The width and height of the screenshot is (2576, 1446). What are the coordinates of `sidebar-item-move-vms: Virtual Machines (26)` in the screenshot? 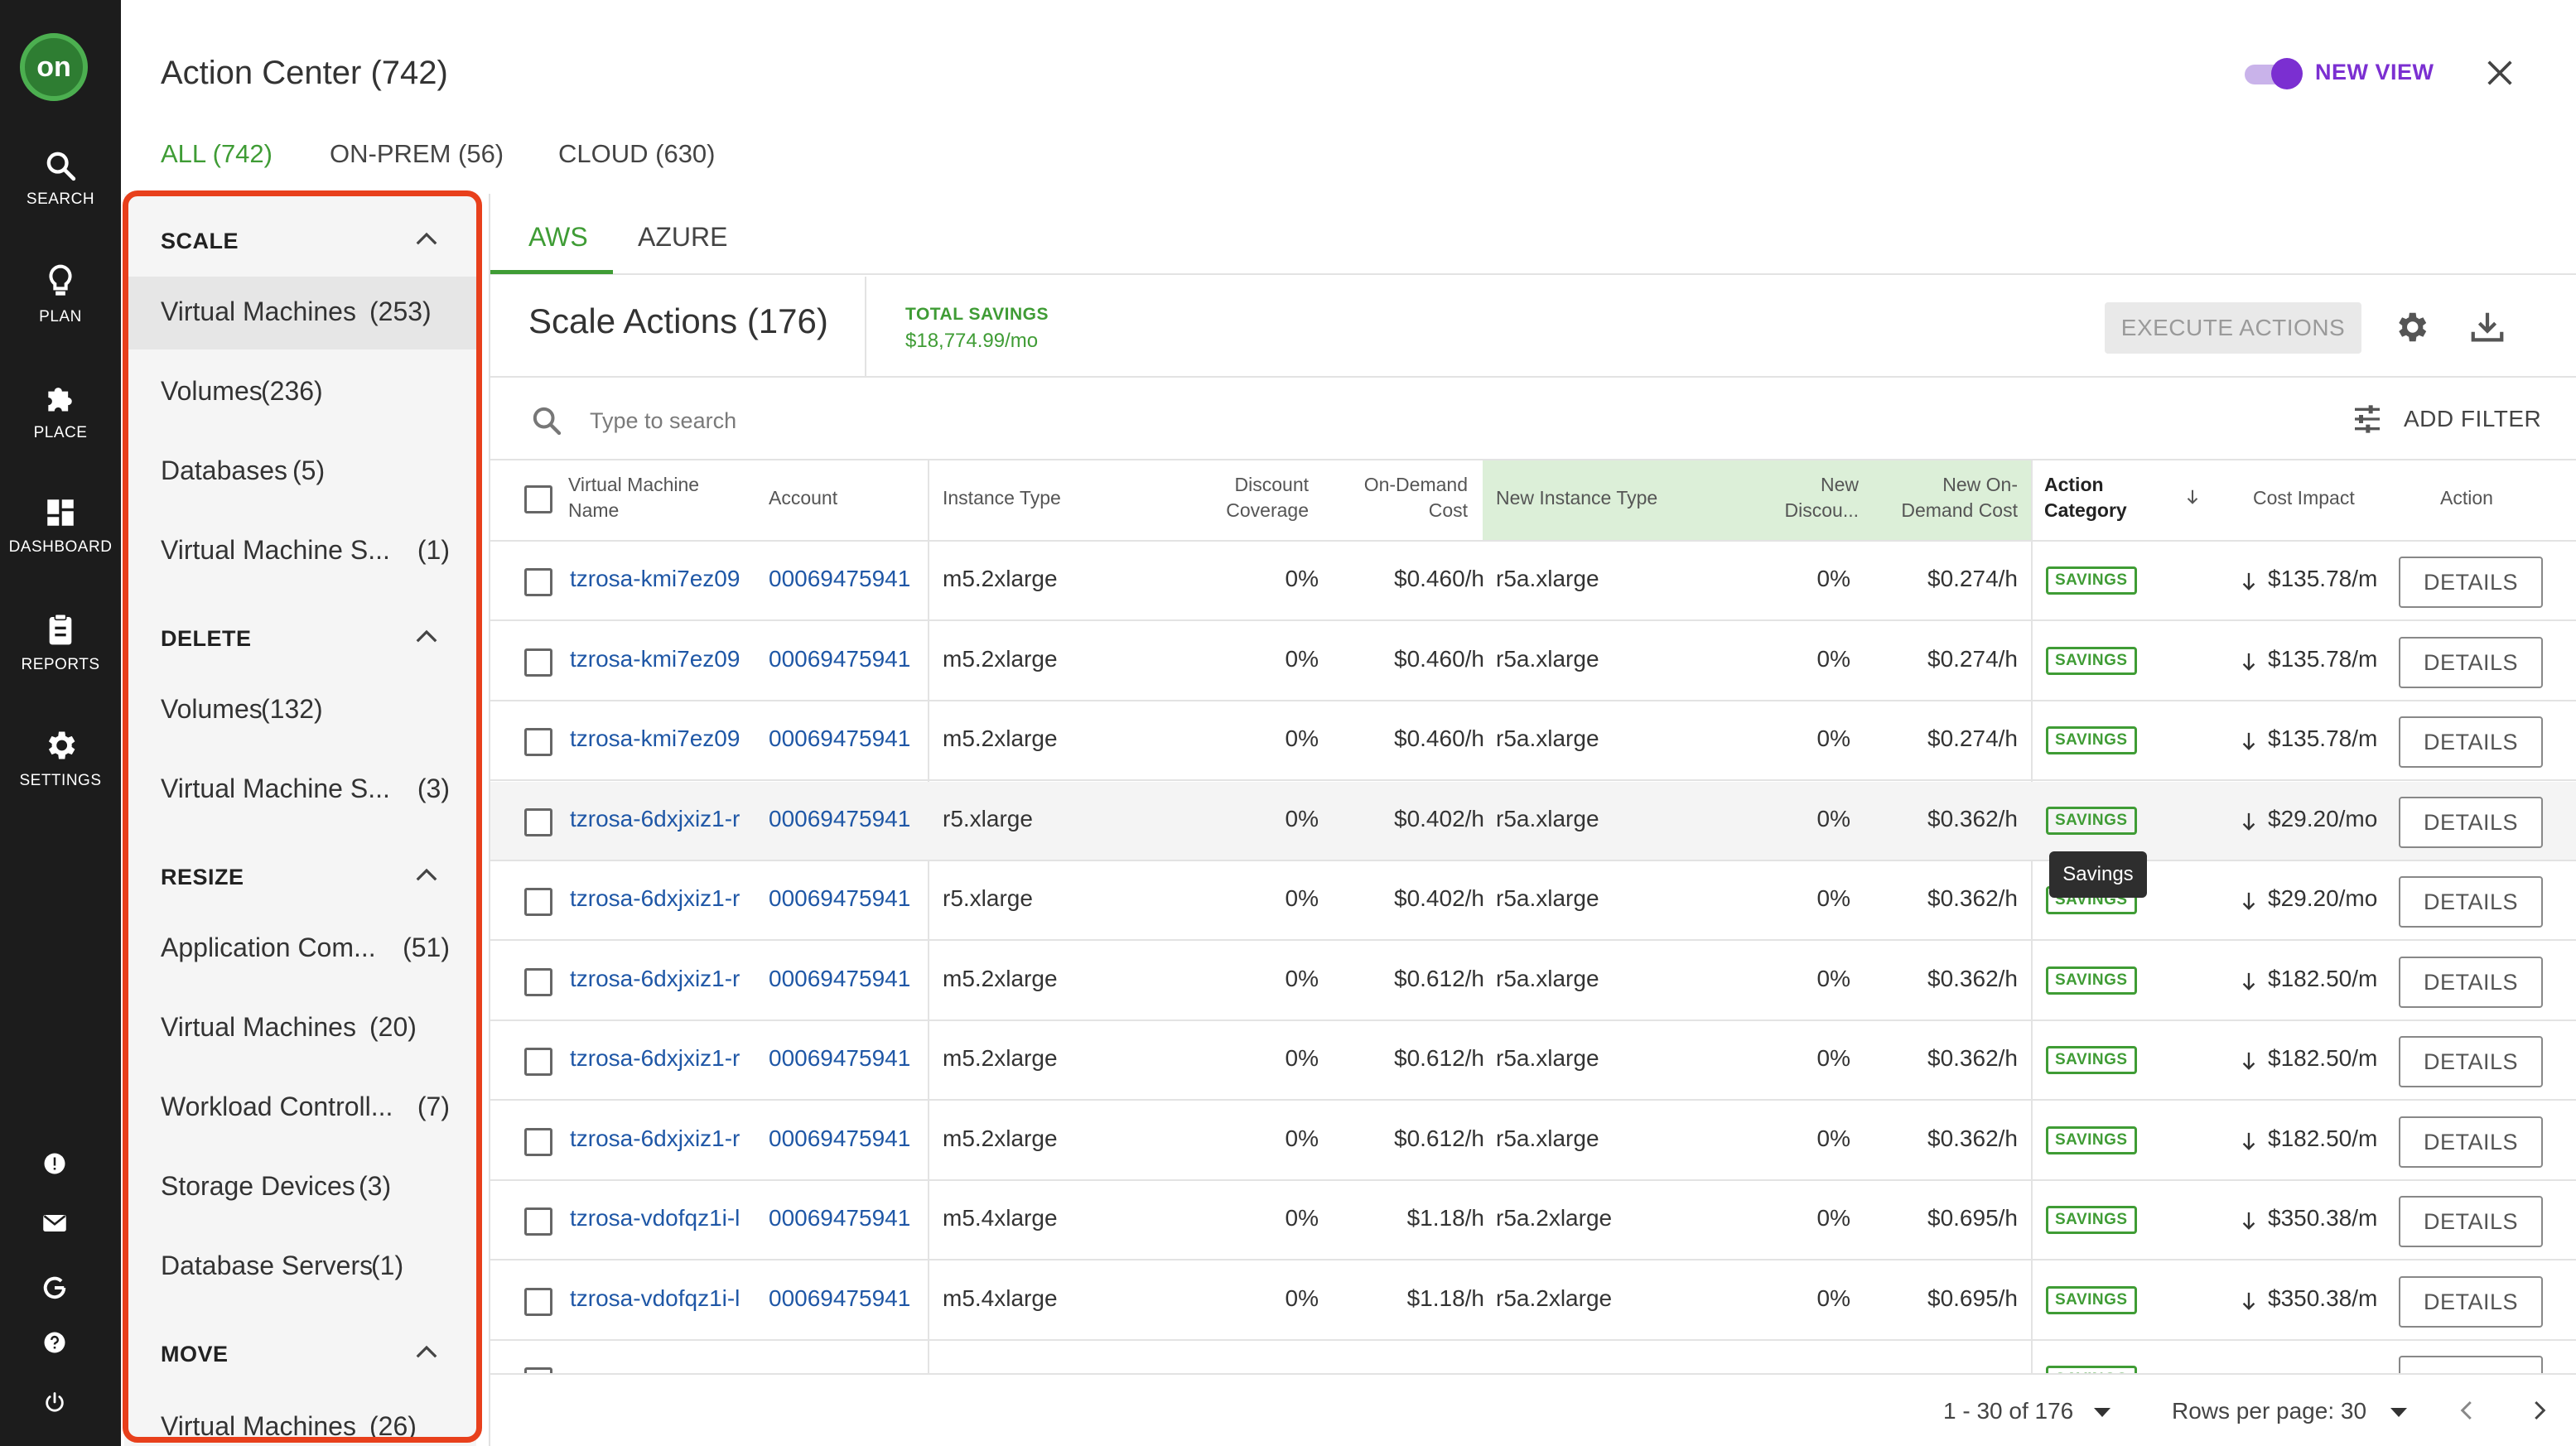 It's located at (300, 1418).